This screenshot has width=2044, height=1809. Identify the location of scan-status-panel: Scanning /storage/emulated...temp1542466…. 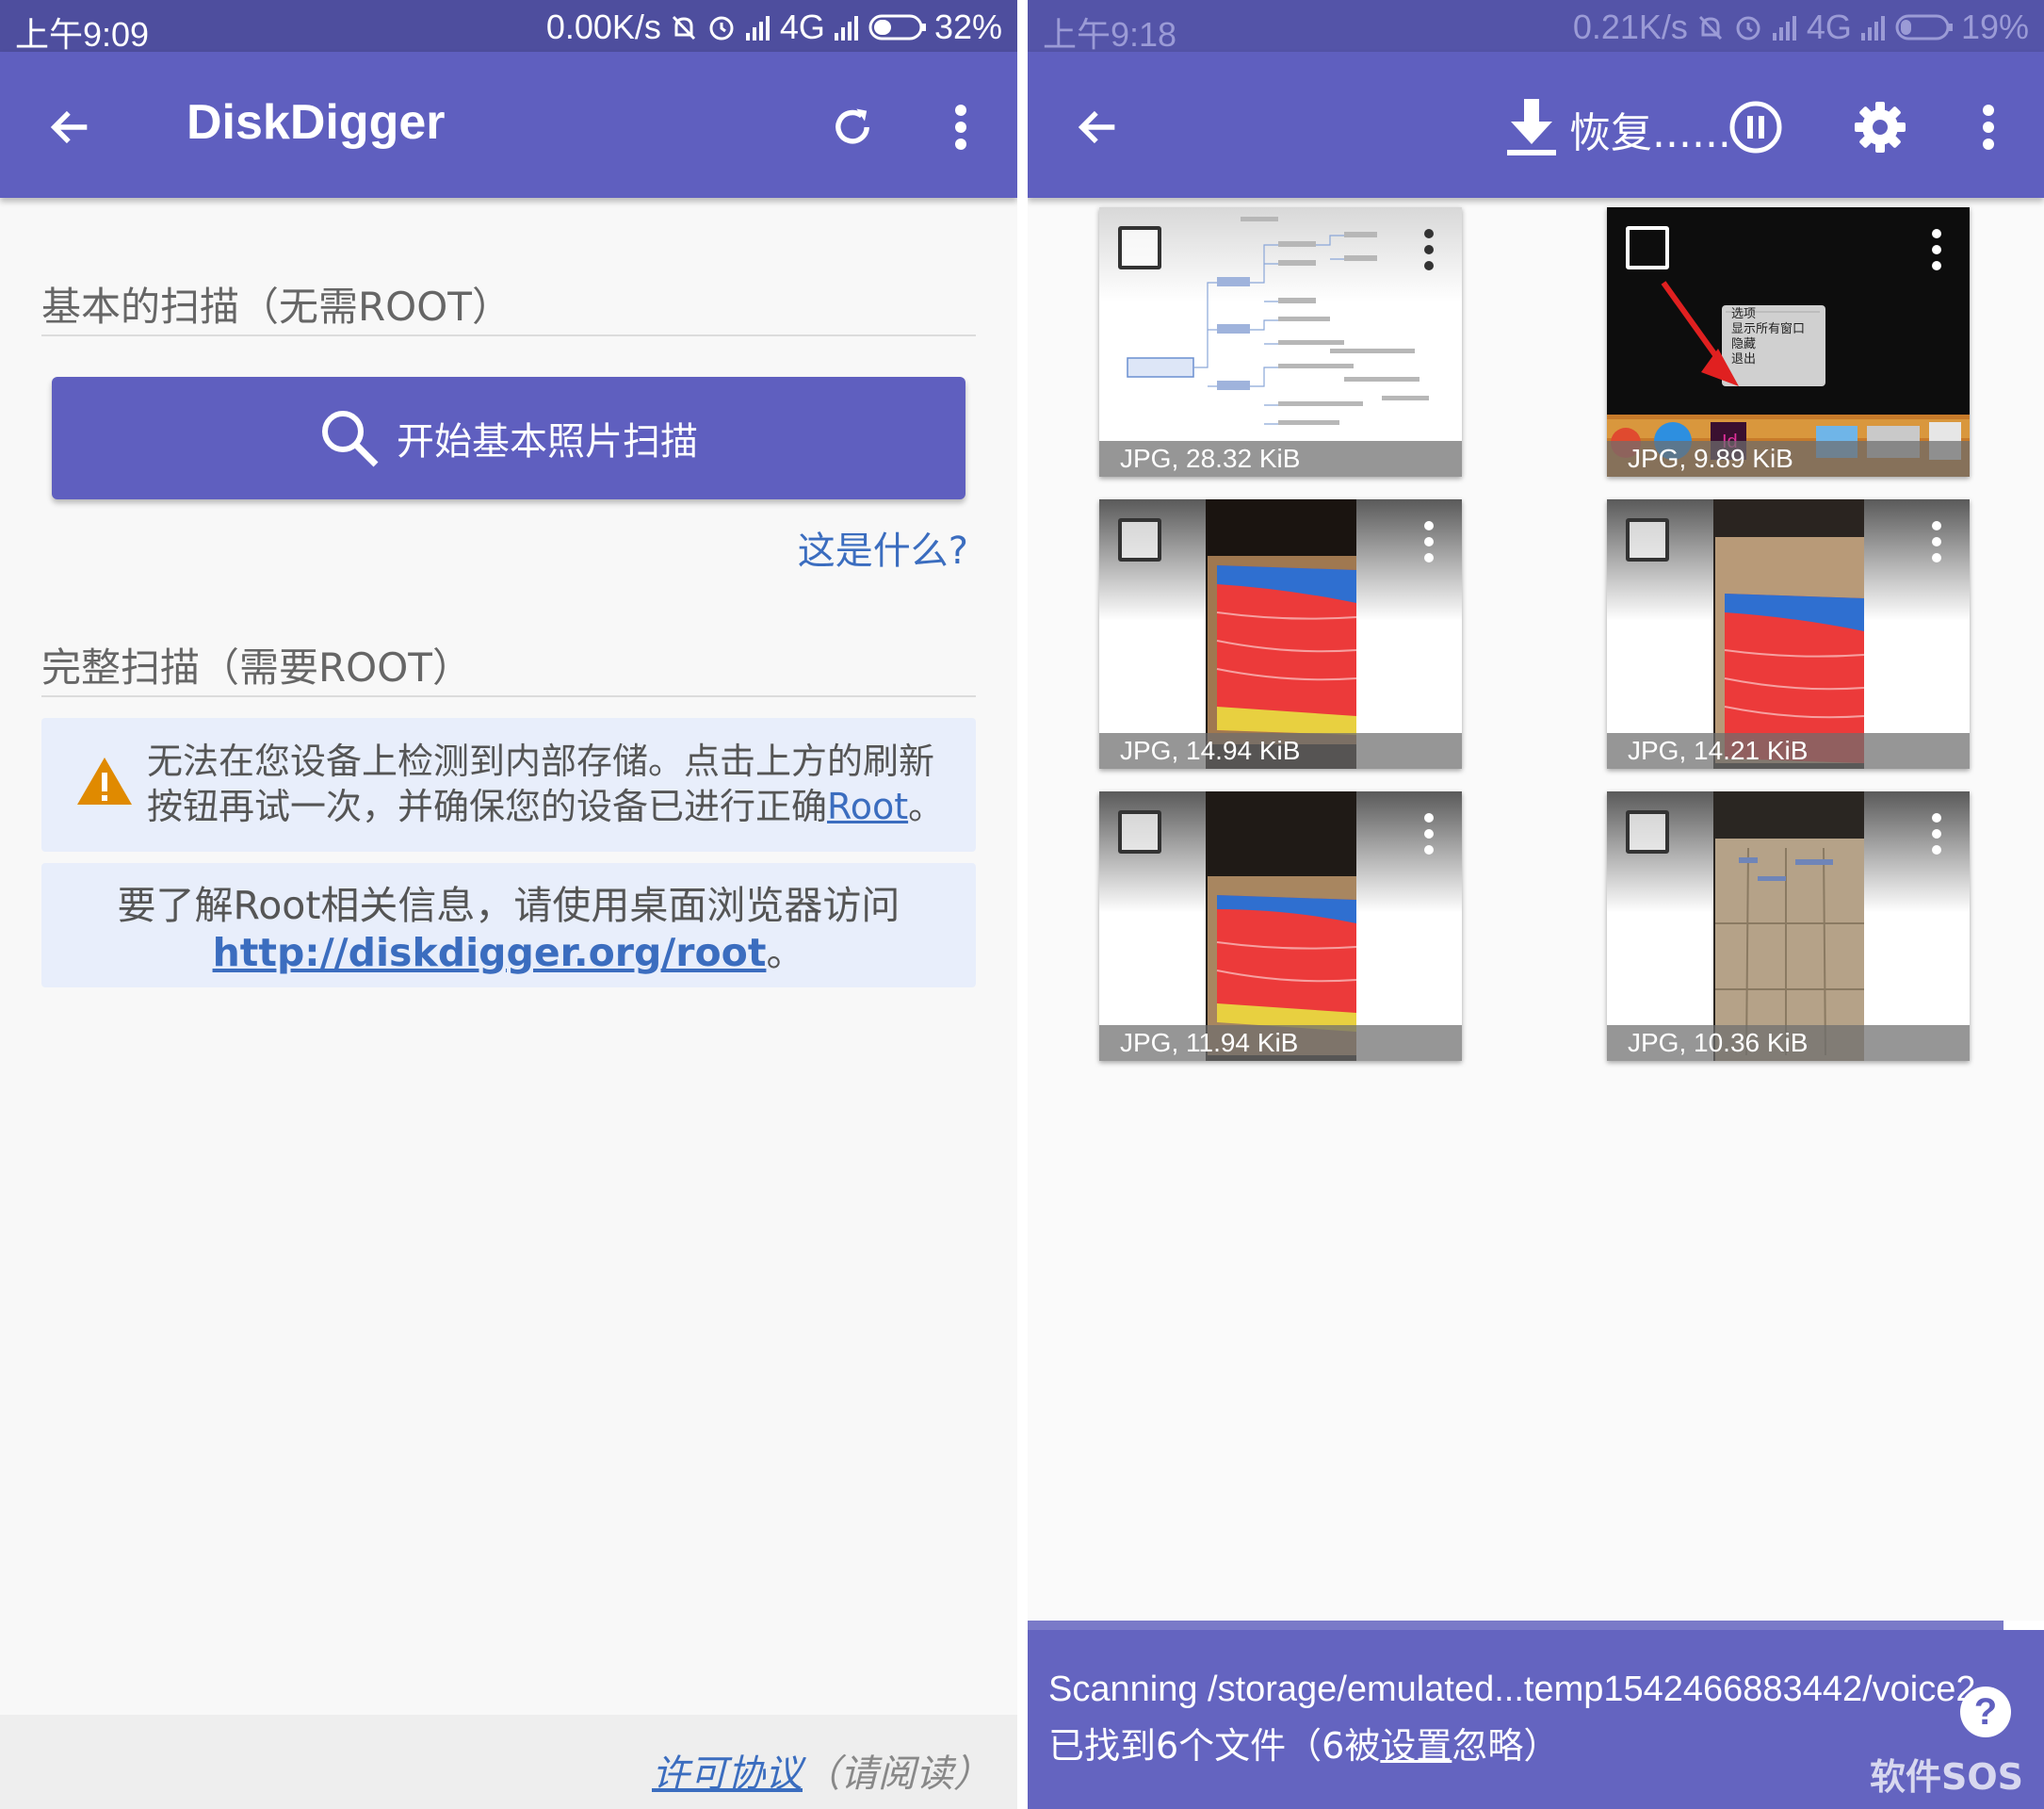
(1536, 1719).